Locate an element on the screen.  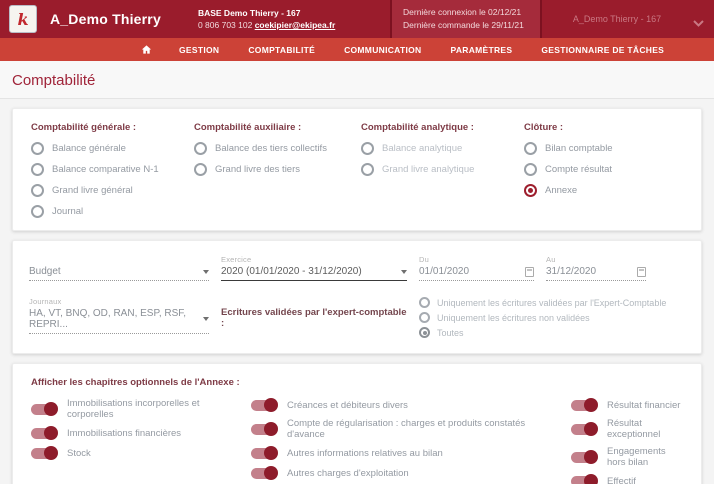
base-name: BASE Demo Thierry - 167 is located at coordinates (249, 12).